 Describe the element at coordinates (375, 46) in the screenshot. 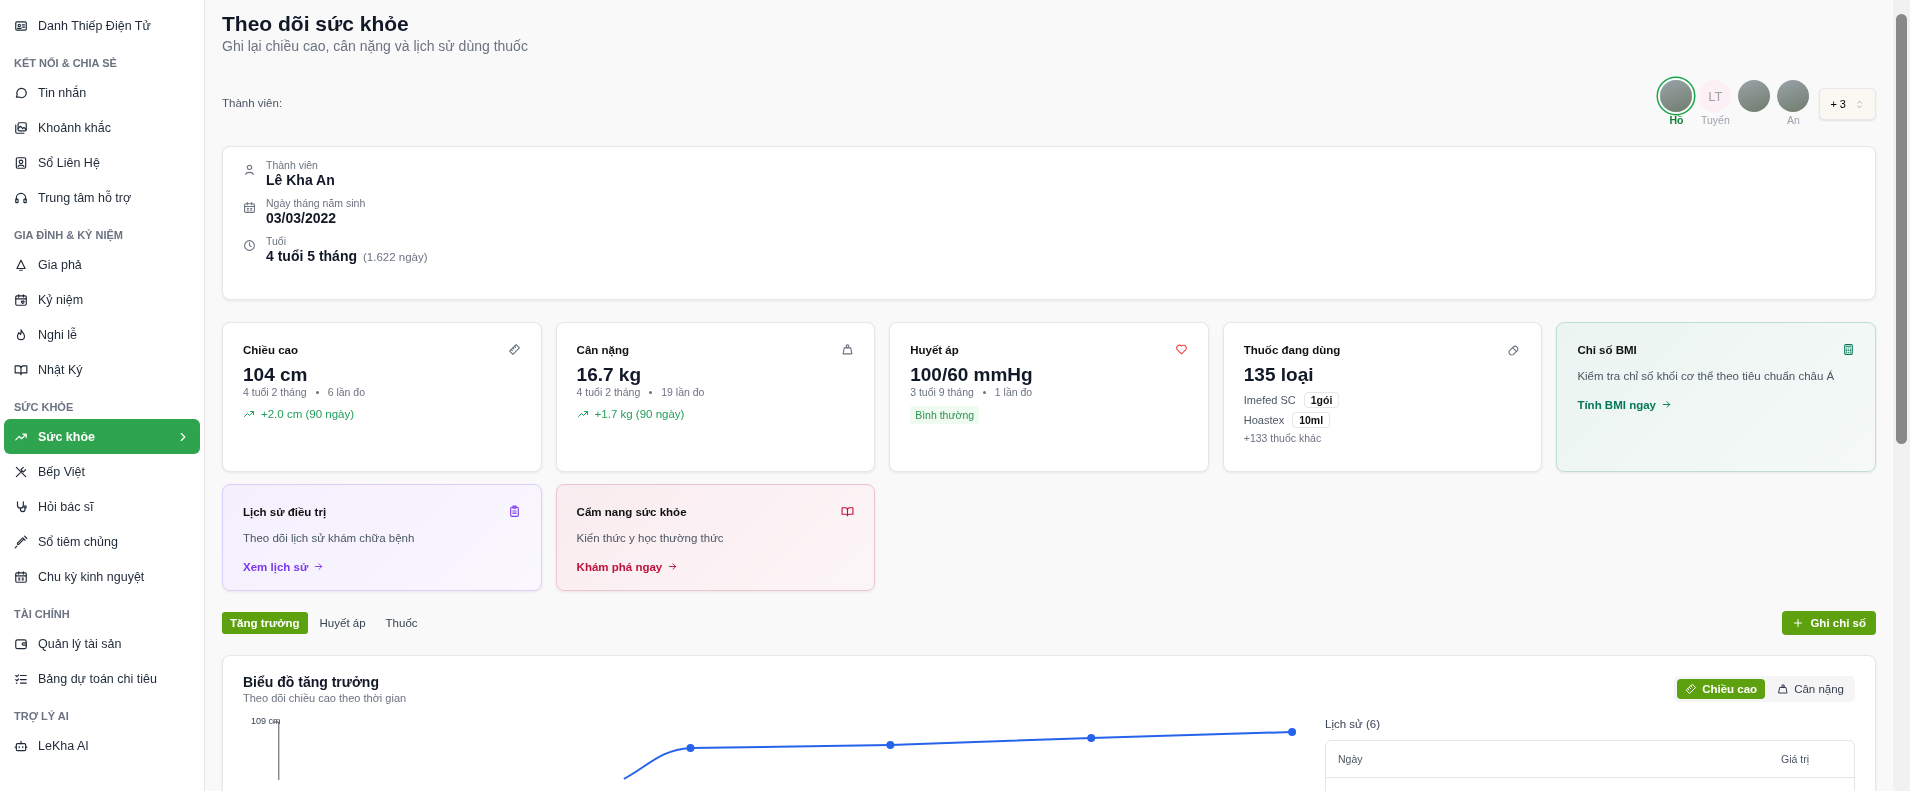

I see `page-subtitle: Ghi lại chiều cao, cân nặng và lịch sử dùng thuốc` at that location.